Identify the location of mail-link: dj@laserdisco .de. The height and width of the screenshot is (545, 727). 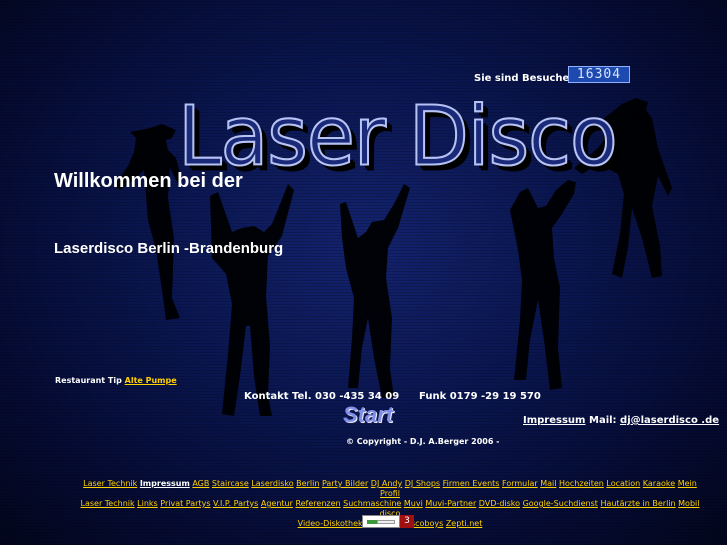
(669, 420).